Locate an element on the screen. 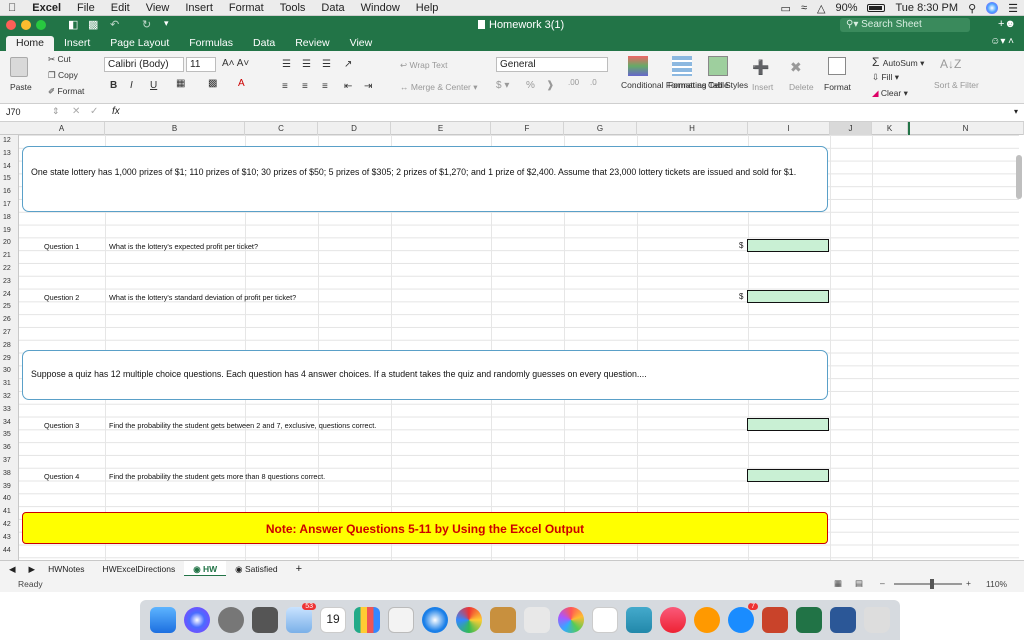 Image resolution: width=1024 pixels, height=640 pixels. save-icon: ▩ is located at coordinates (93, 24).